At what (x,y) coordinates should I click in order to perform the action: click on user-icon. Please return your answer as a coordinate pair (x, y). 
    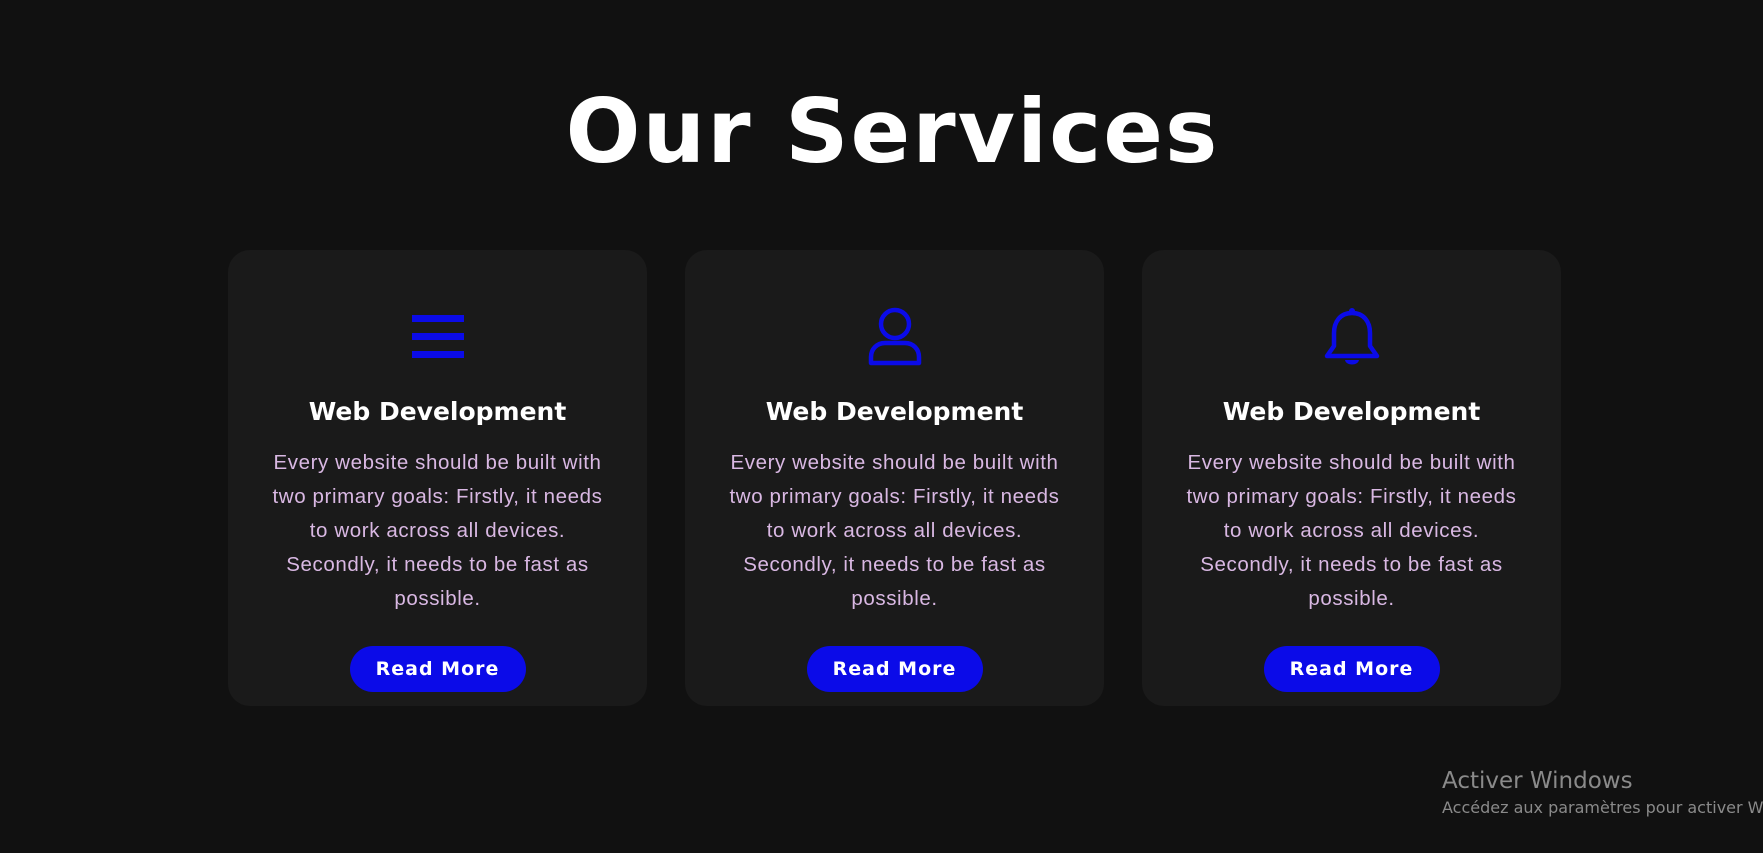
    Looking at the image, I should click on (894, 336).